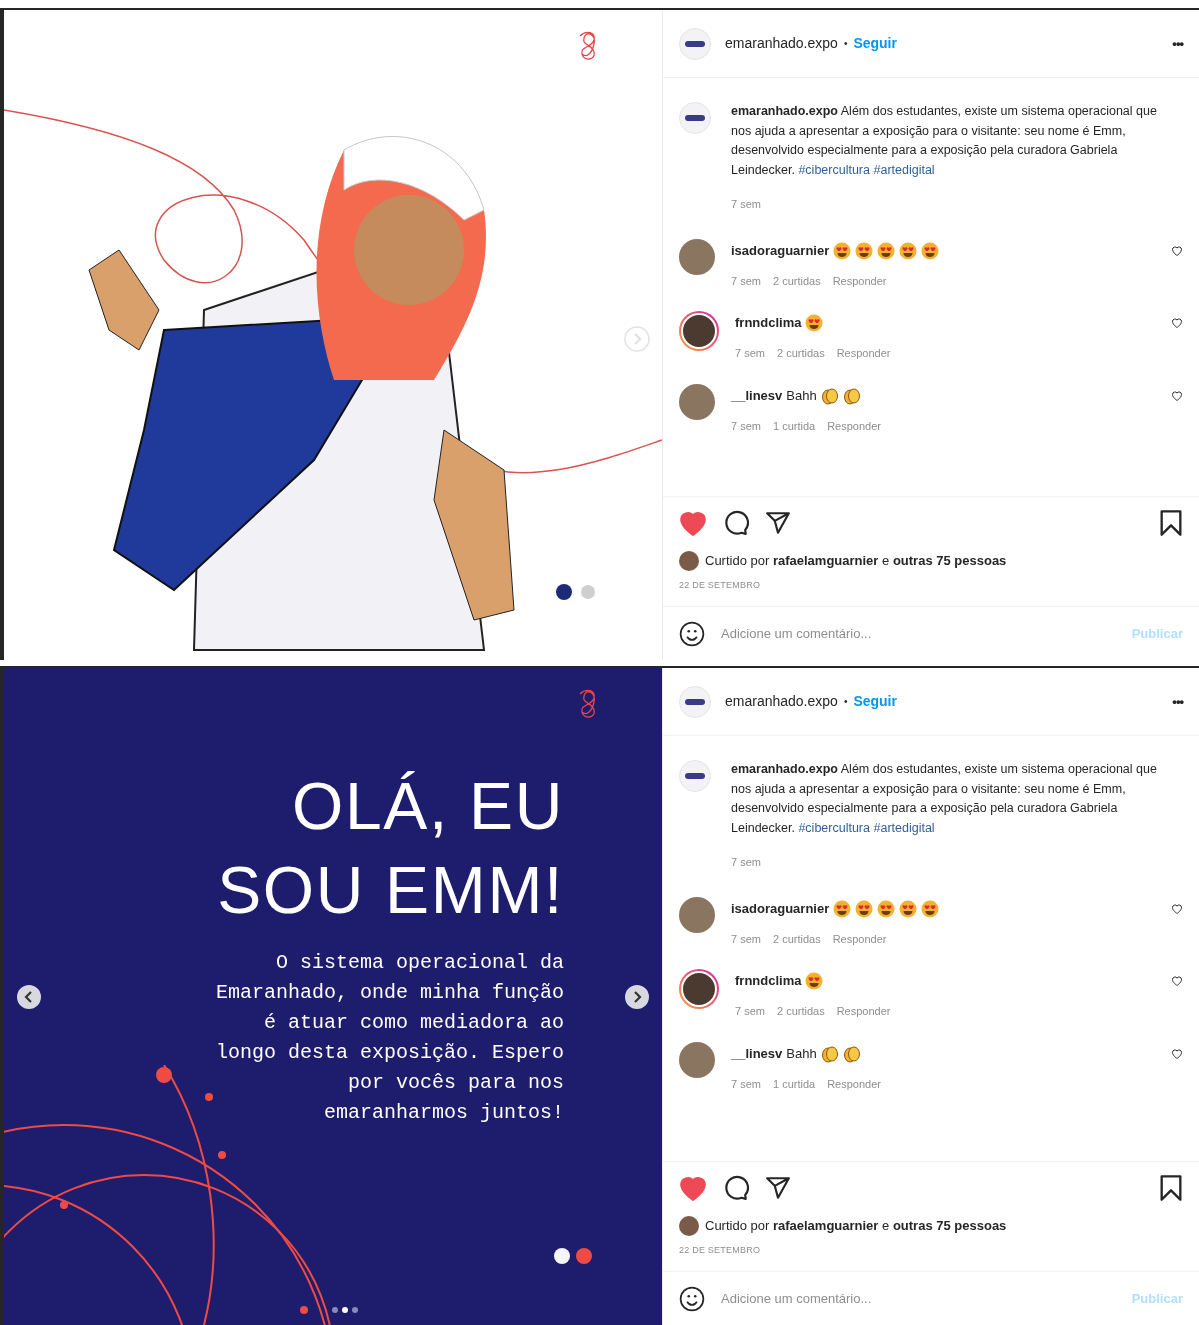  What do you see at coordinates (573, 1256) in the screenshot?
I see `slide-dots-drawing` at bounding box center [573, 1256].